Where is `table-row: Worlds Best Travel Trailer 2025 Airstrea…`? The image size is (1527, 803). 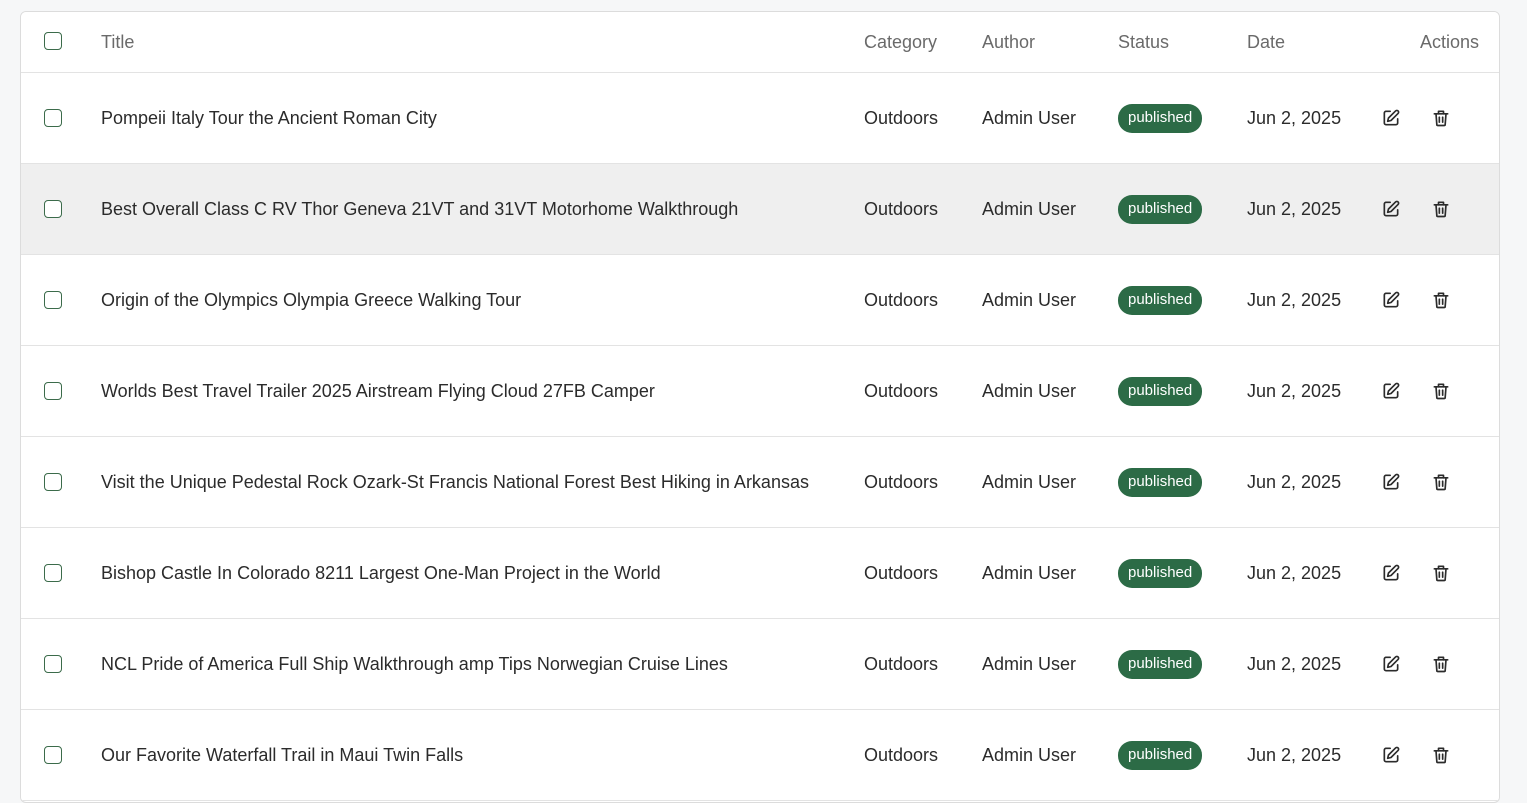 table-row: Worlds Best Travel Trailer 2025 Airstrea… is located at coordinates (760, 391).